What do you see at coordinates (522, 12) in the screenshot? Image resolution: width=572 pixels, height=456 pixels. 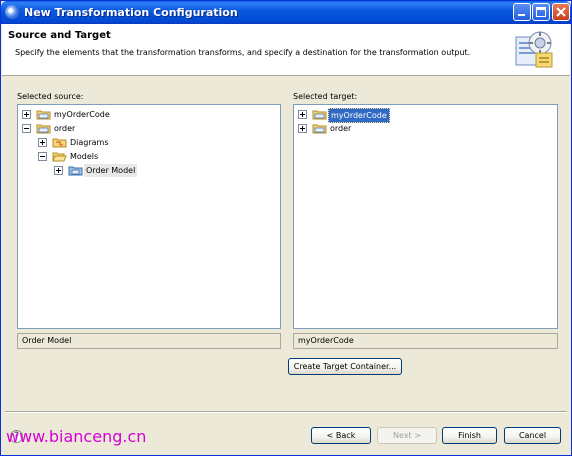 I see `minimize-button` at bounding box center [522, 12].